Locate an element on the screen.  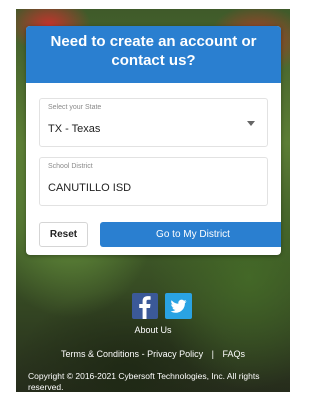
chevron-down-icon is located at coordinates (251, 123).